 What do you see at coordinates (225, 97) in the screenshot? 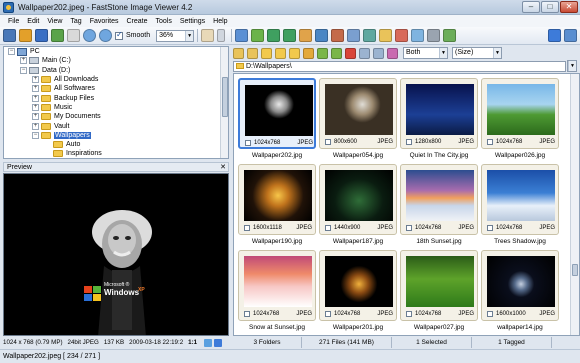
I see `tree-scrollbar-thumb` at bounding box center [225, 97].